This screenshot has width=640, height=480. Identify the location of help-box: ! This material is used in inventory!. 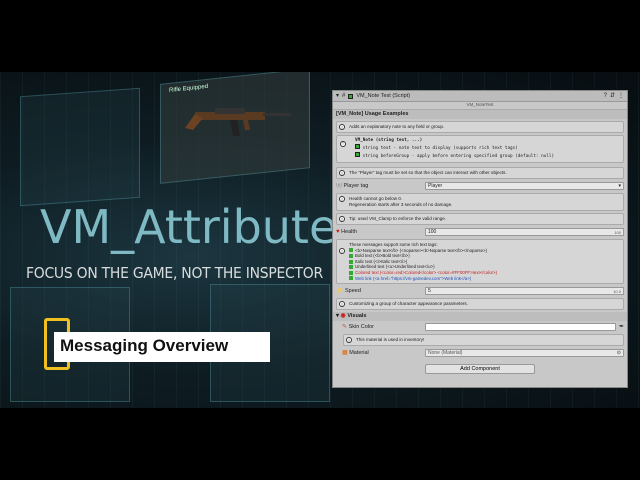
(483, 340).